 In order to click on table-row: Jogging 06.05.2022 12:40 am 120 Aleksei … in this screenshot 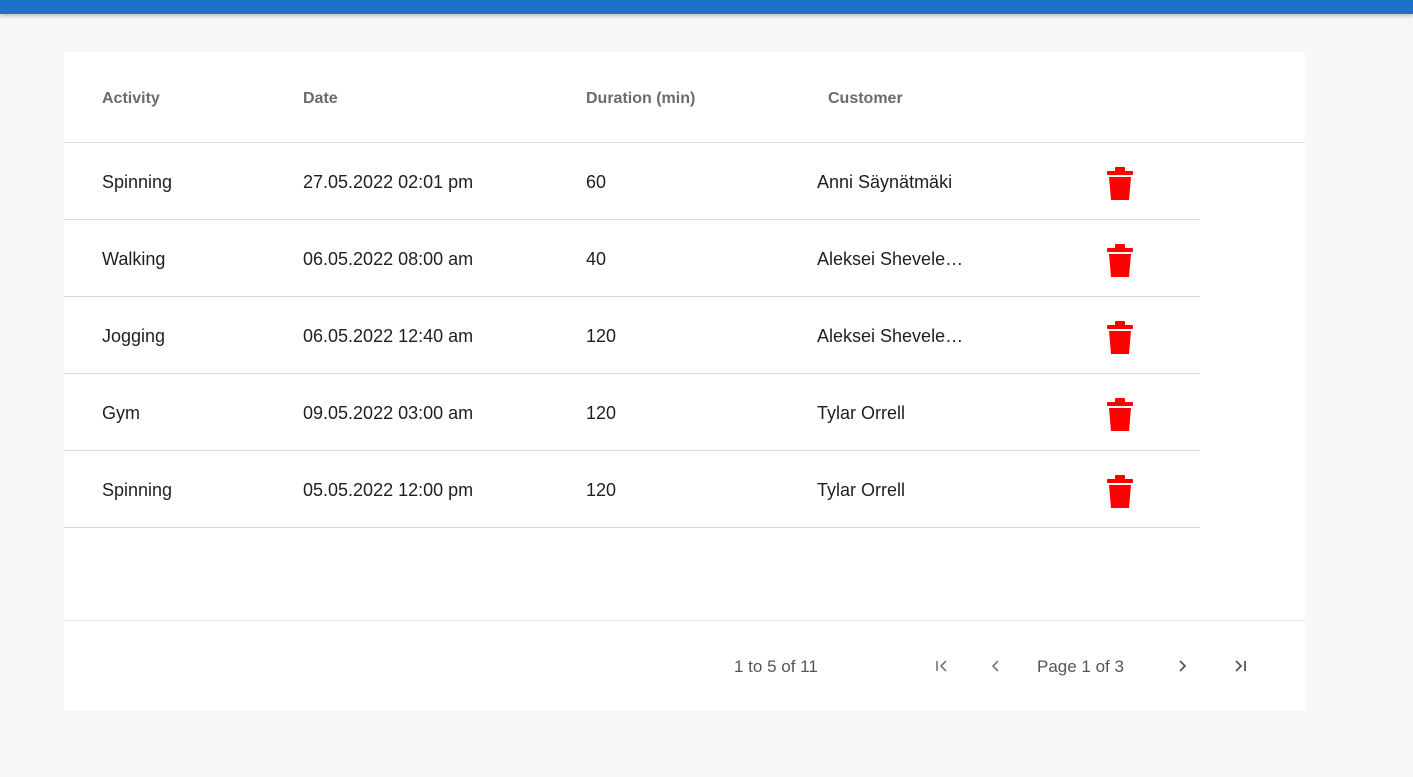, I will do `click(632, 335)`.